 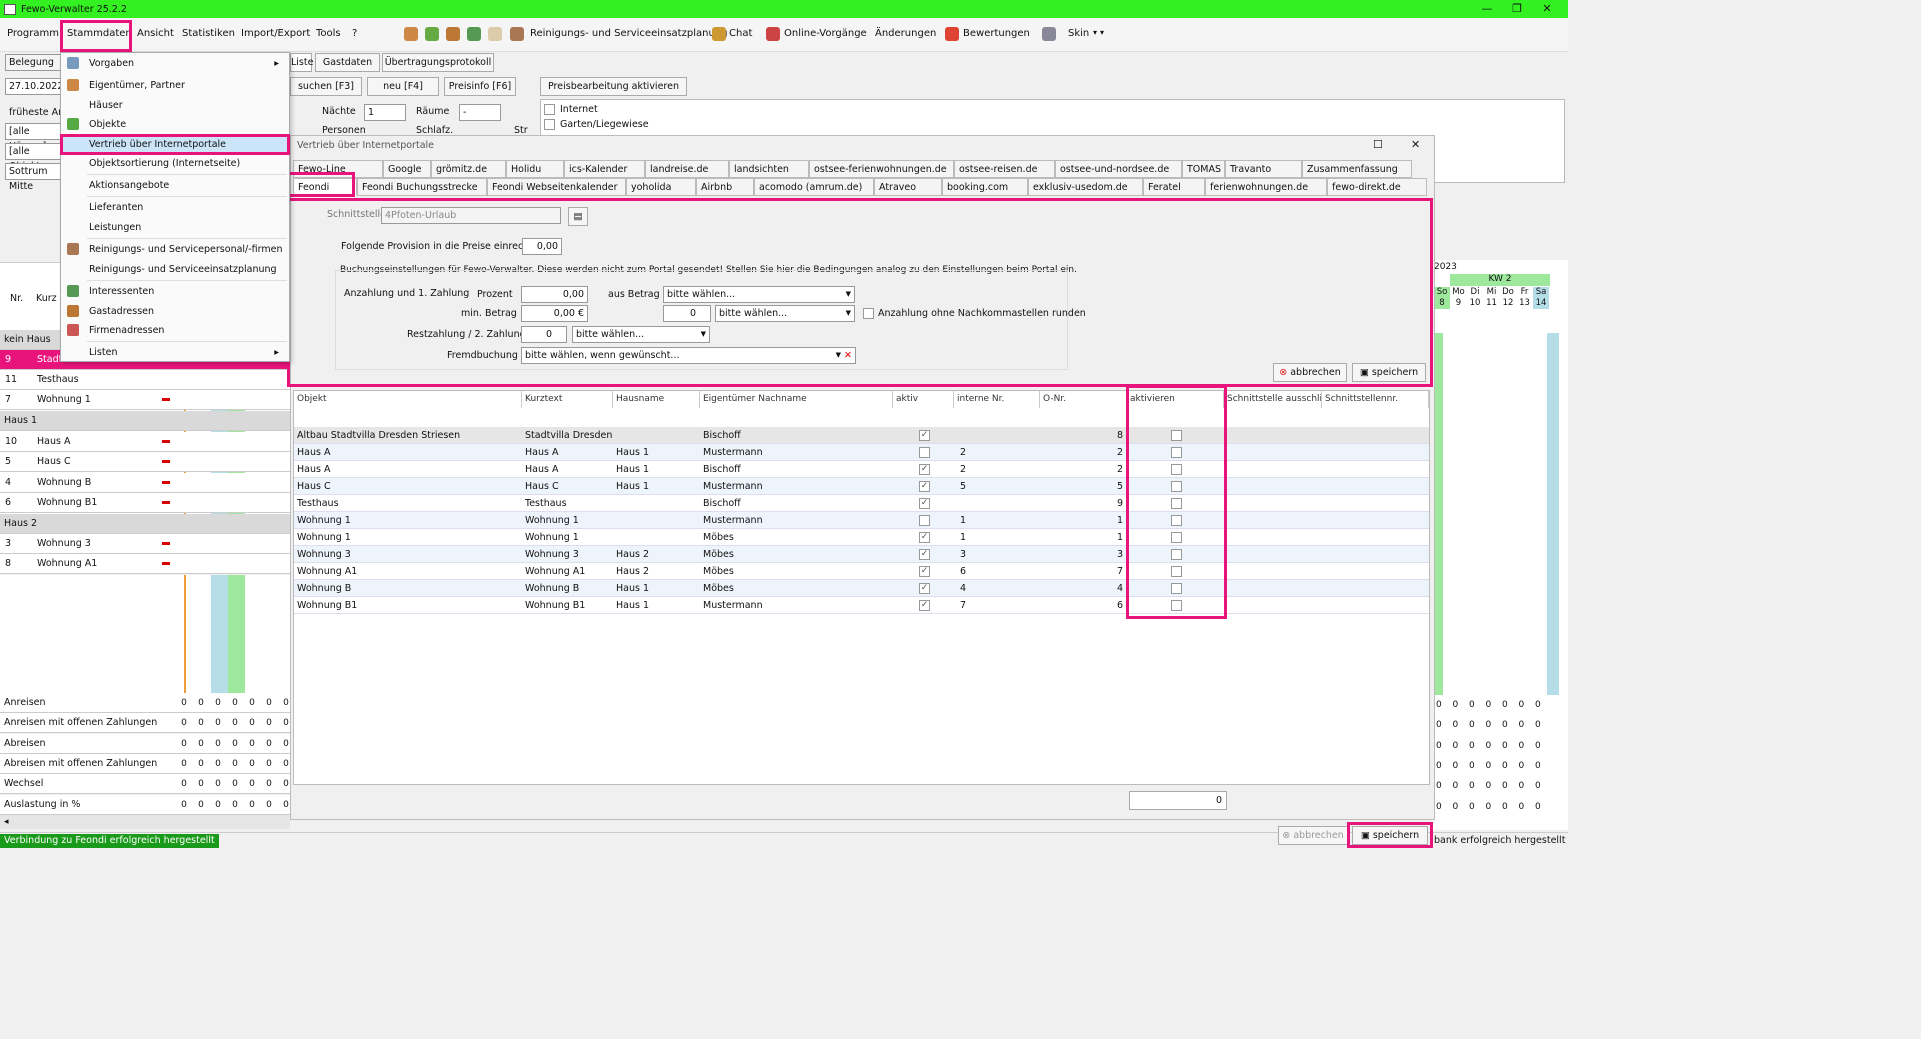 I want to click on tab-portal: Zusammenfassung, so click(x=1357, y=169).